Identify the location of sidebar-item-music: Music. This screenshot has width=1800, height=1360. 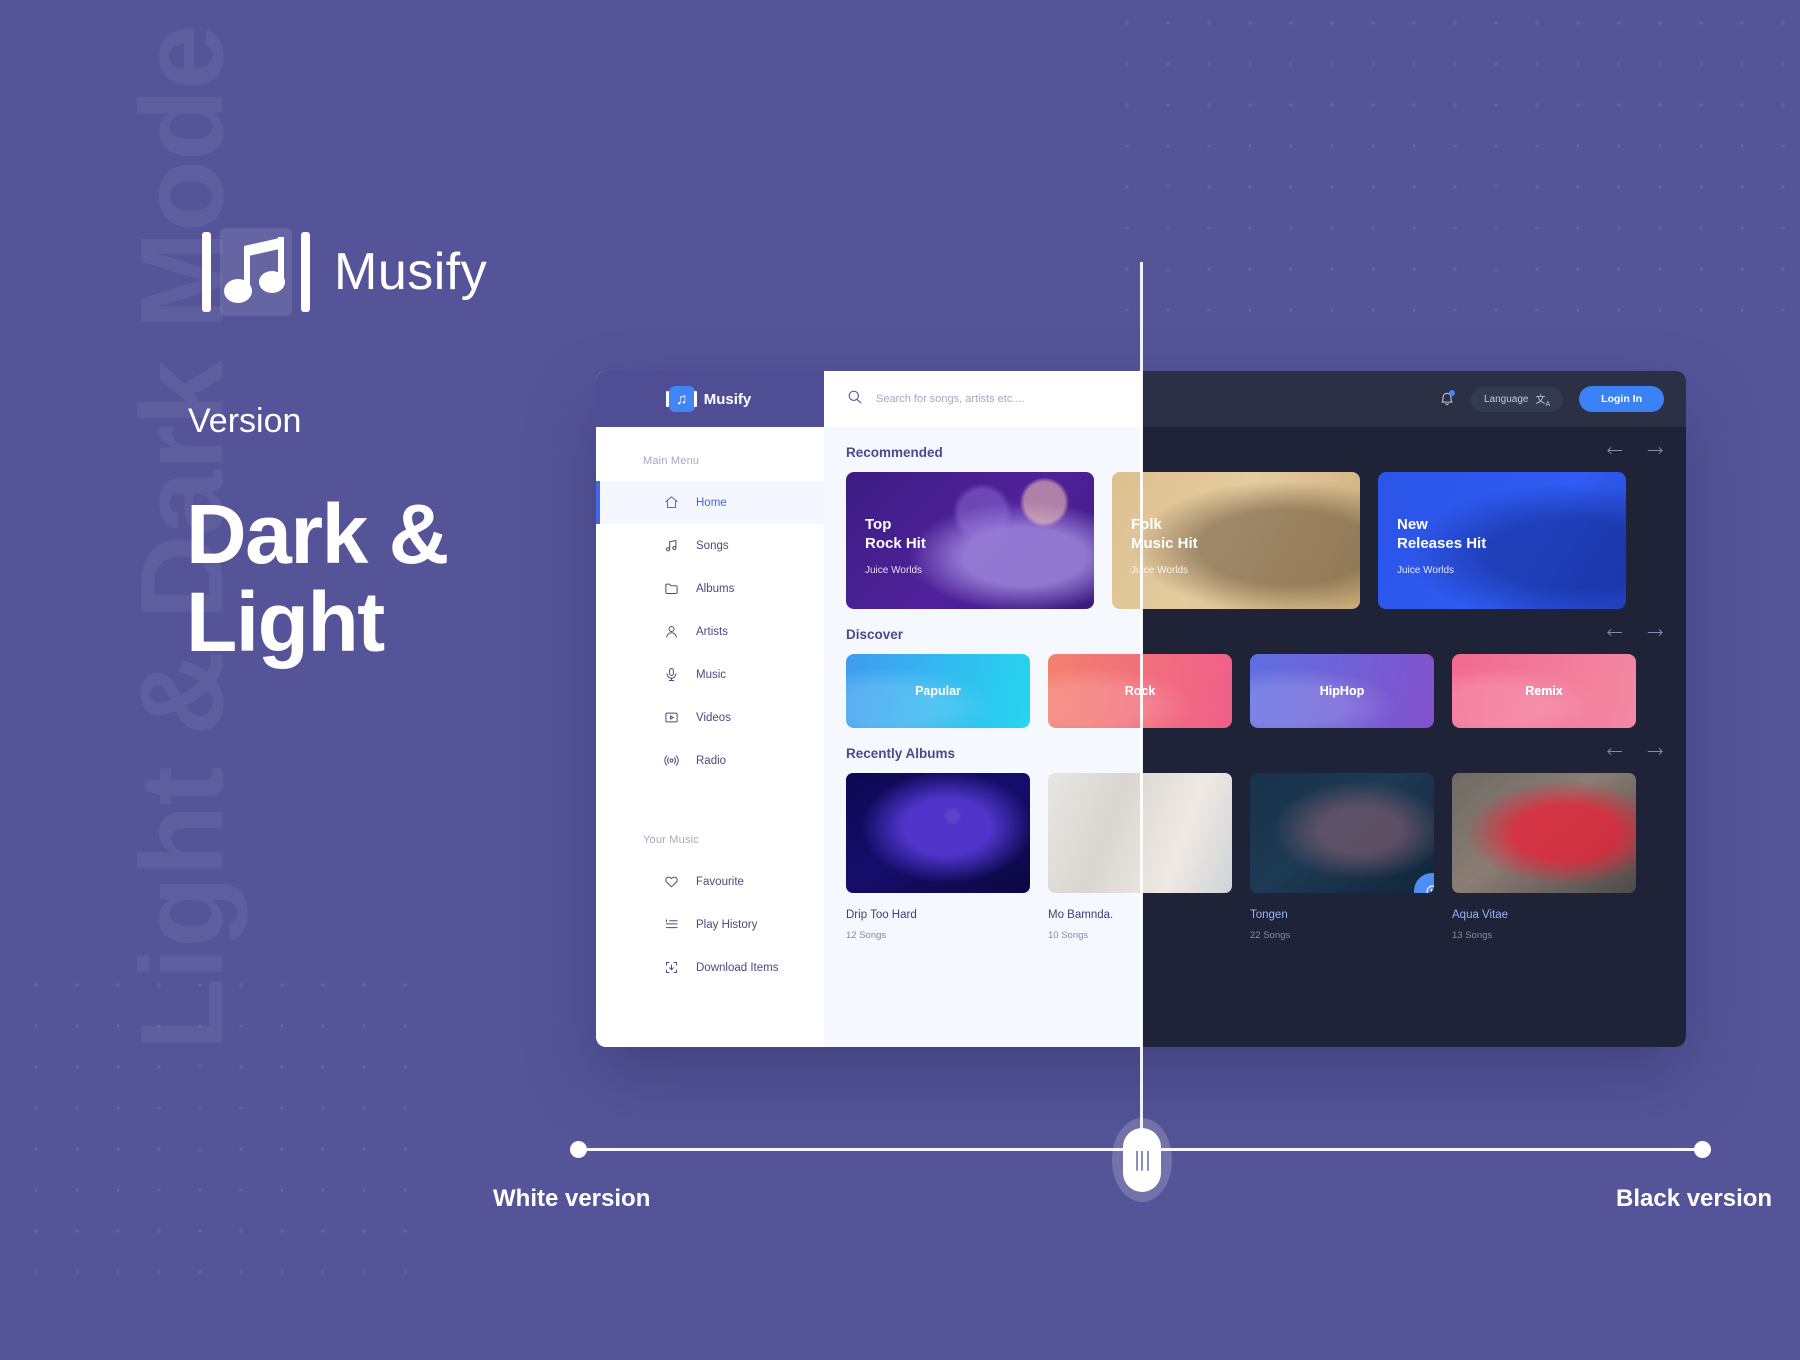
(710, 674).